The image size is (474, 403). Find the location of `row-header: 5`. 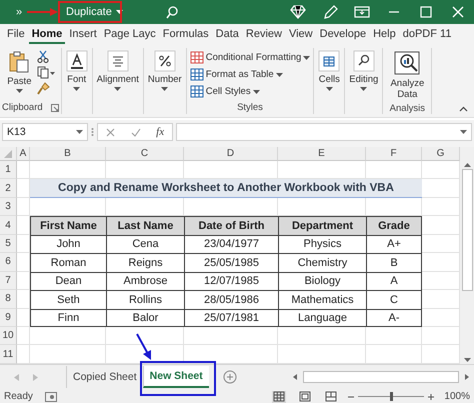

row-header: 5 is located at coordinates (8, 244).